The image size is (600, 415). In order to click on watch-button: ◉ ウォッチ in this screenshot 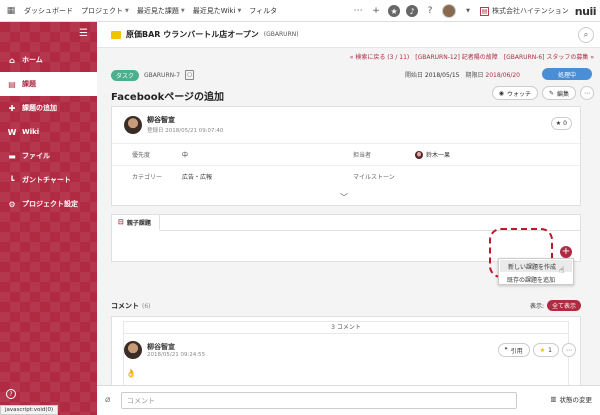, I will do `click(514, 93)`.